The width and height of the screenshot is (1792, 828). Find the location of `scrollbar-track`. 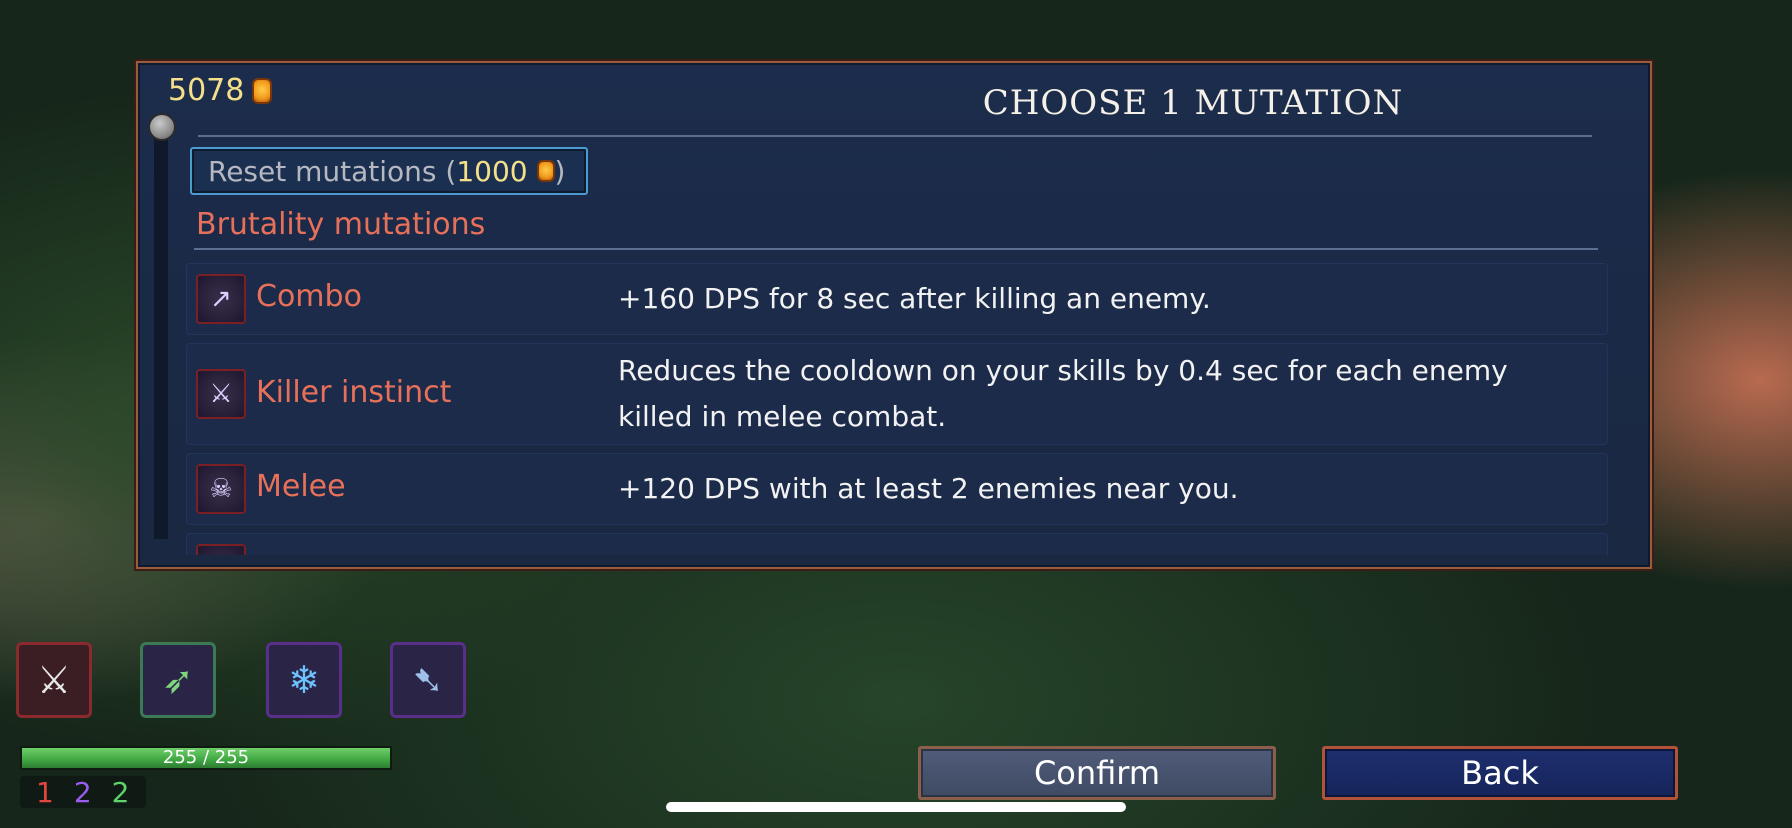

scrollbar-track is located at coordinates (161, 327).